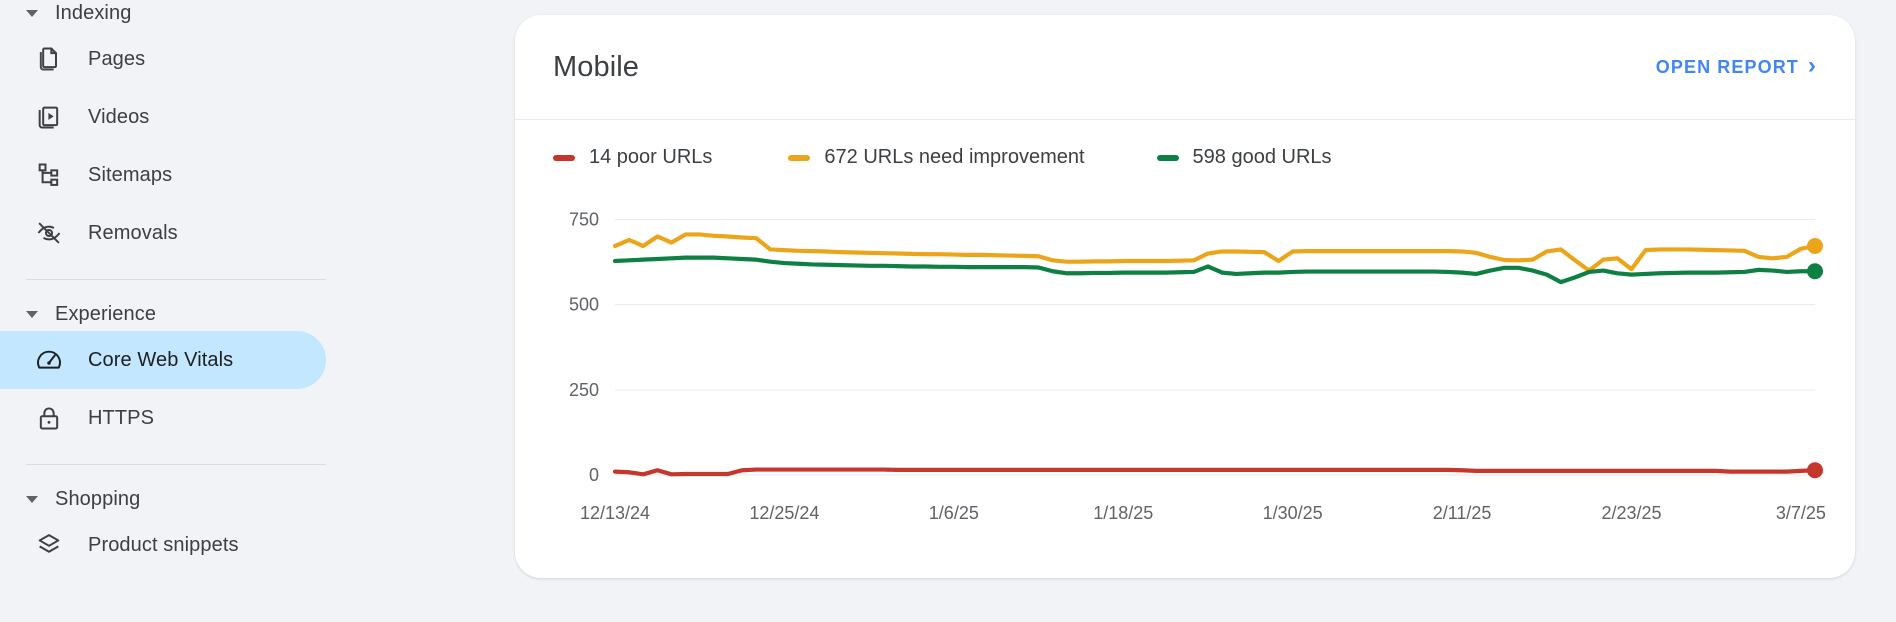  What do you see at coordinates (1801, 513) in the screenshot?
I see `x-axis-tick: 3/7/25` at bounding box center [1801, 513].